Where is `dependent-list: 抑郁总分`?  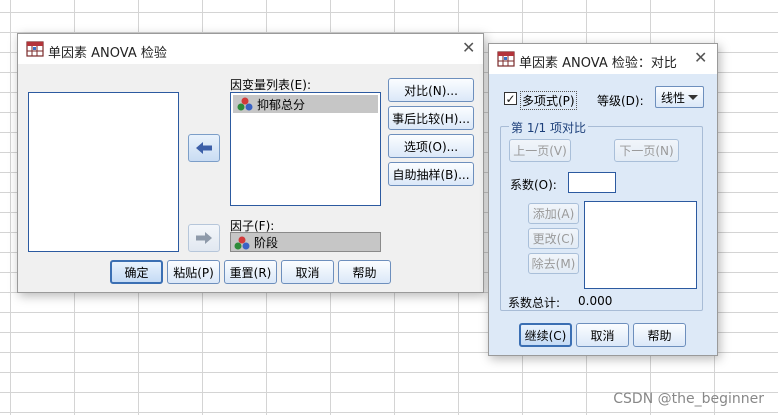
dependent-list: 抑郁总分 is located at coordinates (305, 149).